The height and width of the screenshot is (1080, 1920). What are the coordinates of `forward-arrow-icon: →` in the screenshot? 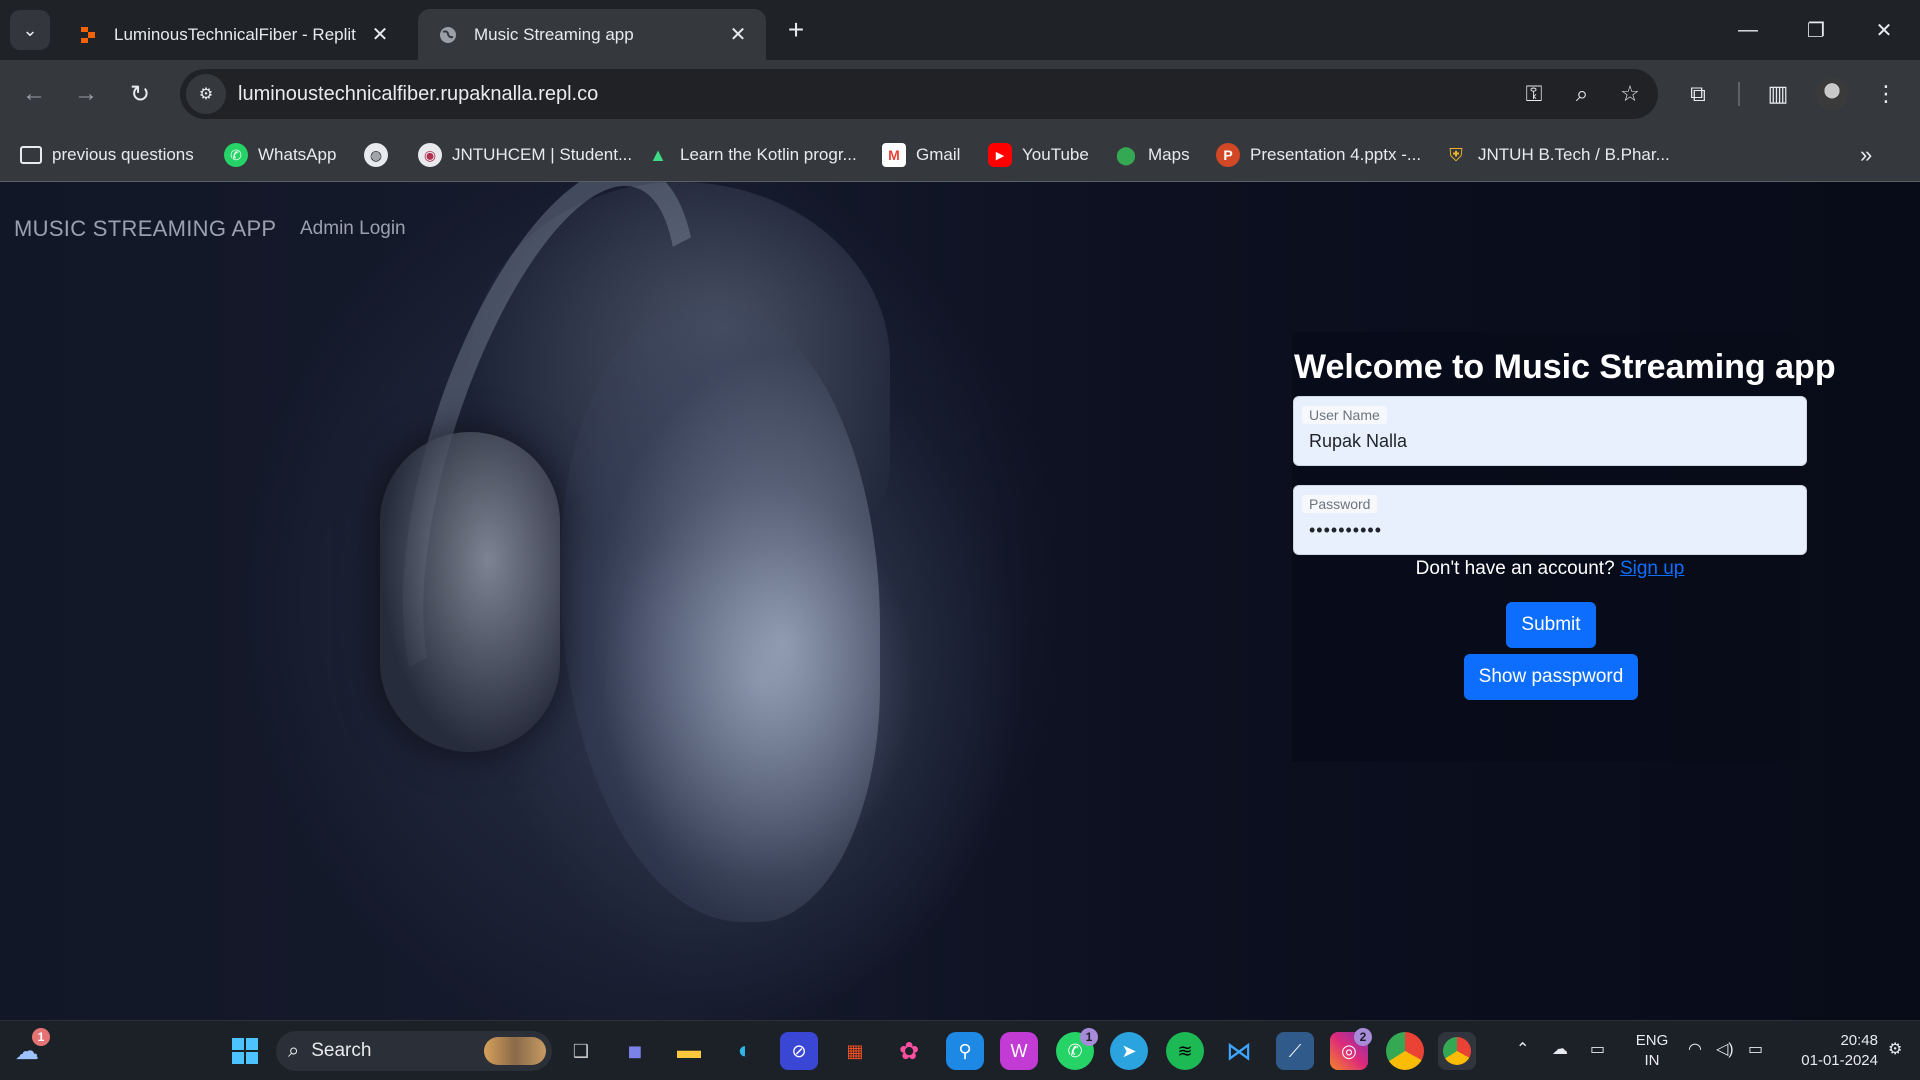 It's located at (86, 94).